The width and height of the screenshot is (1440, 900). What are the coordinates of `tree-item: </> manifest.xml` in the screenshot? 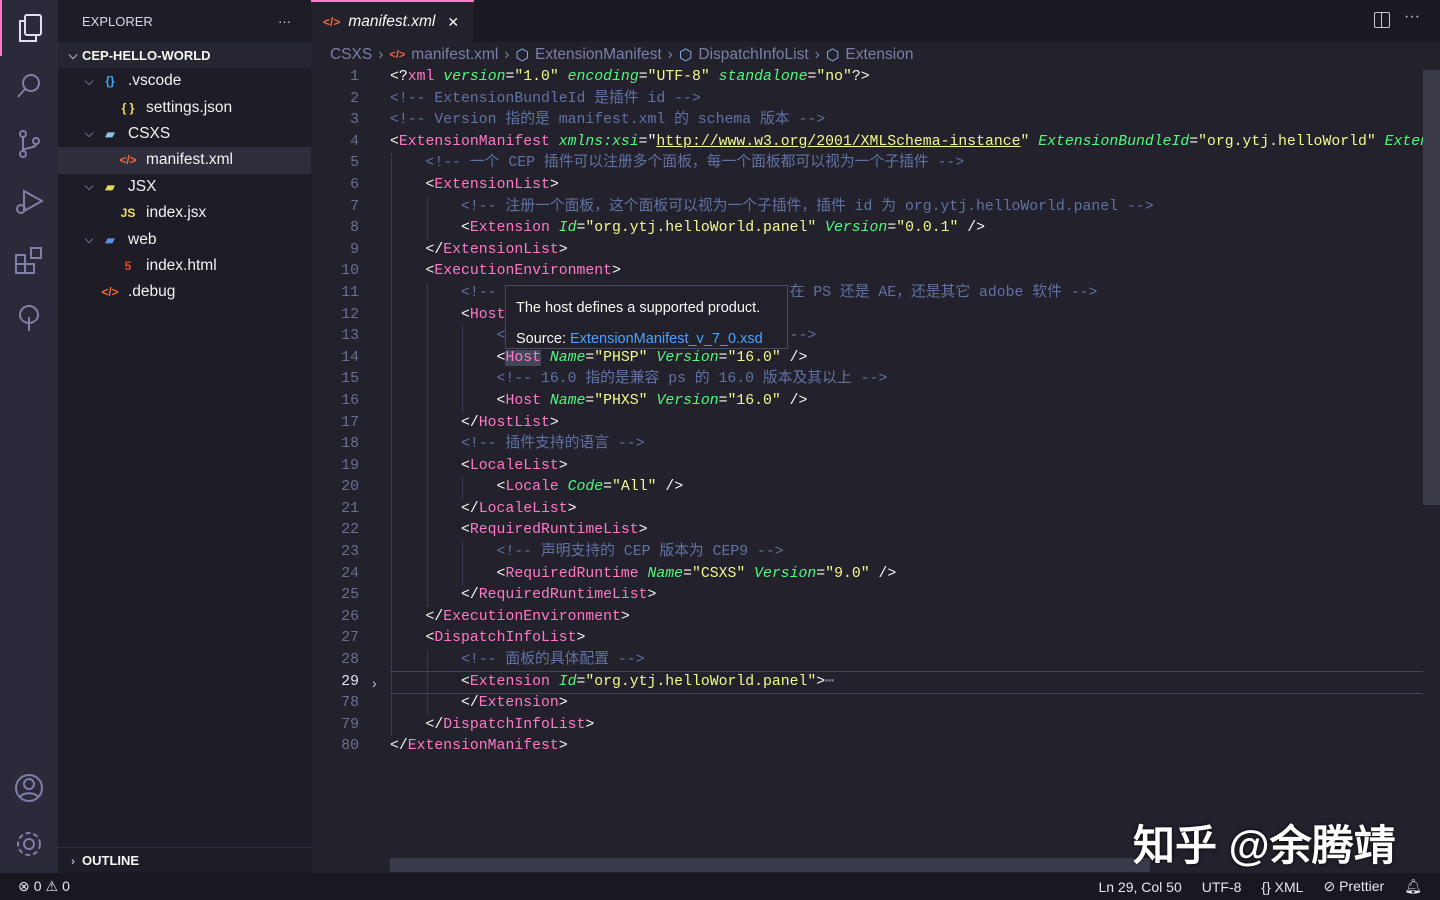 It's located at (184, 160).